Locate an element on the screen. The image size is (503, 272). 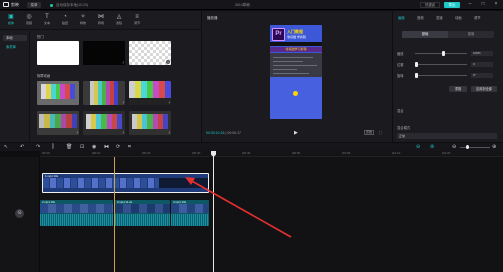
export-button: 导出 is located at coordinates (452, 5).